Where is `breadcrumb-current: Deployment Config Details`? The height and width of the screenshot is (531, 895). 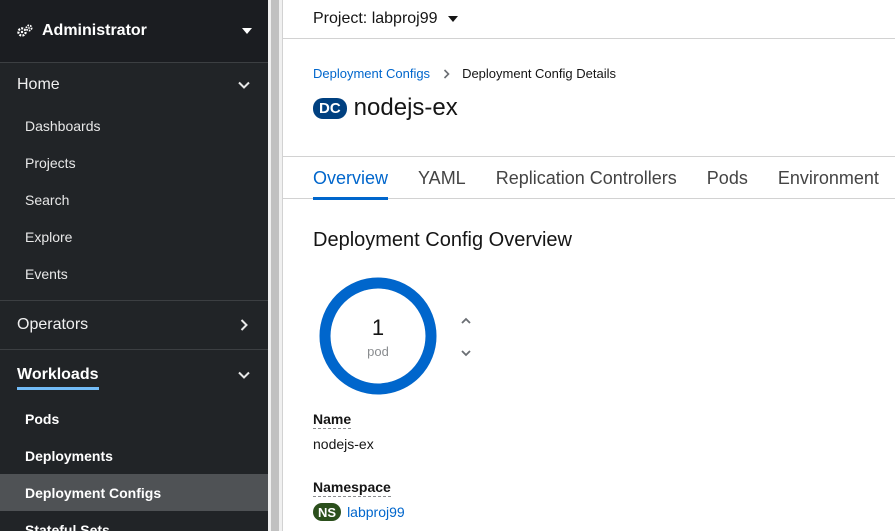 breadcrumb-current: Deployment Config Details is located at coordinates (539, 73).